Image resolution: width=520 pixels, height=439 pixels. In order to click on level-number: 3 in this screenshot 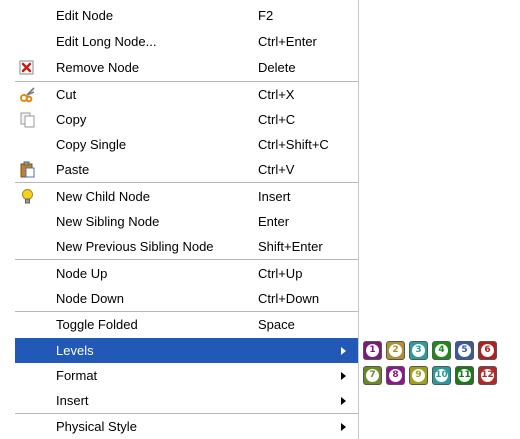, I will do `click(418, 350)`.